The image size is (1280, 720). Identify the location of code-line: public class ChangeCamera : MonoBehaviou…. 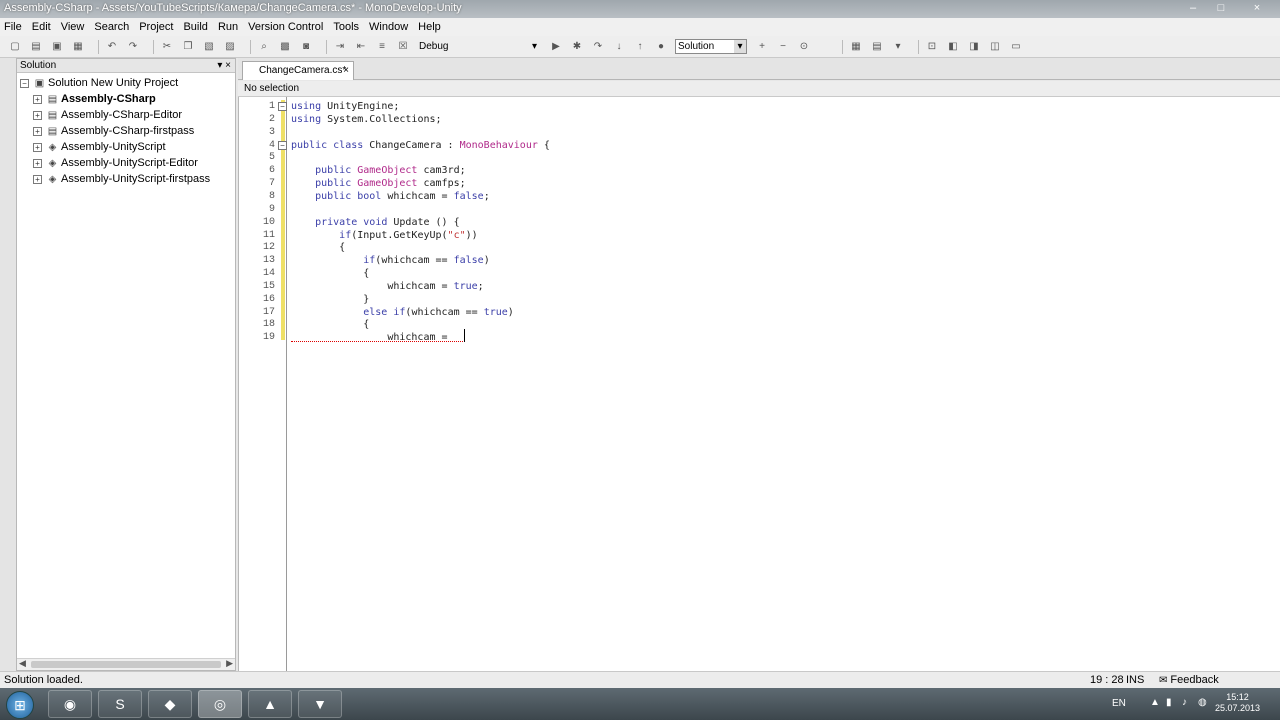
(420, 145).